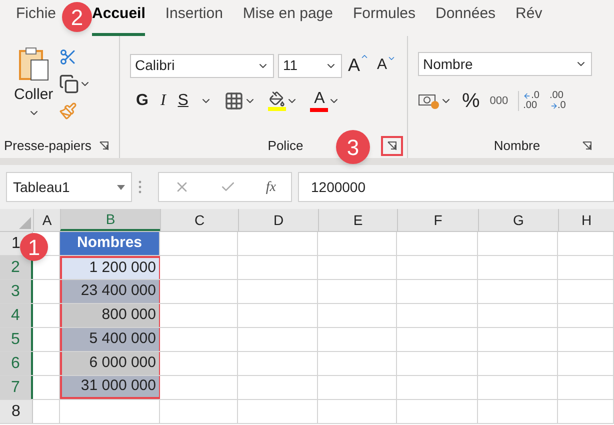  I want to click on ribbon-tab: Mise en page, so click(287, 19).